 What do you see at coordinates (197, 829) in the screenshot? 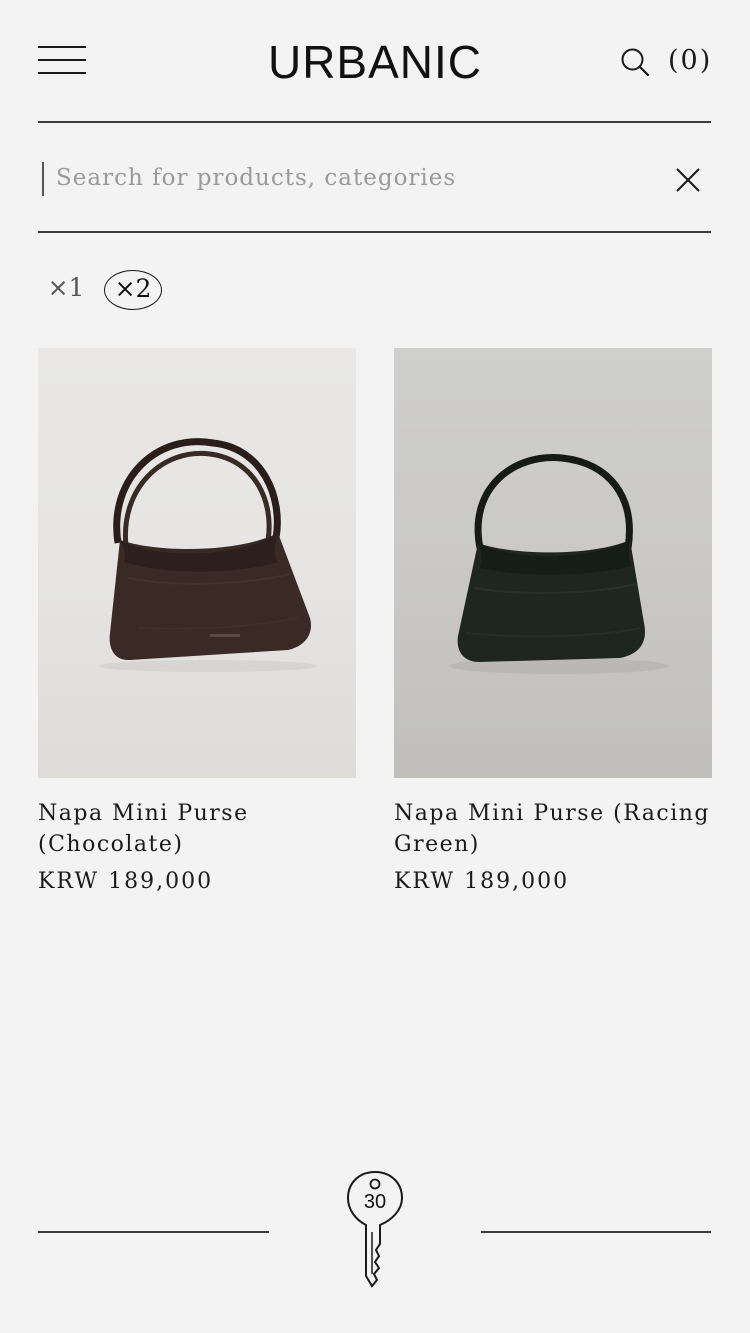
I see `product-name: Napa Mini Purse (Chocolate)` at bounding box center [197, 829].